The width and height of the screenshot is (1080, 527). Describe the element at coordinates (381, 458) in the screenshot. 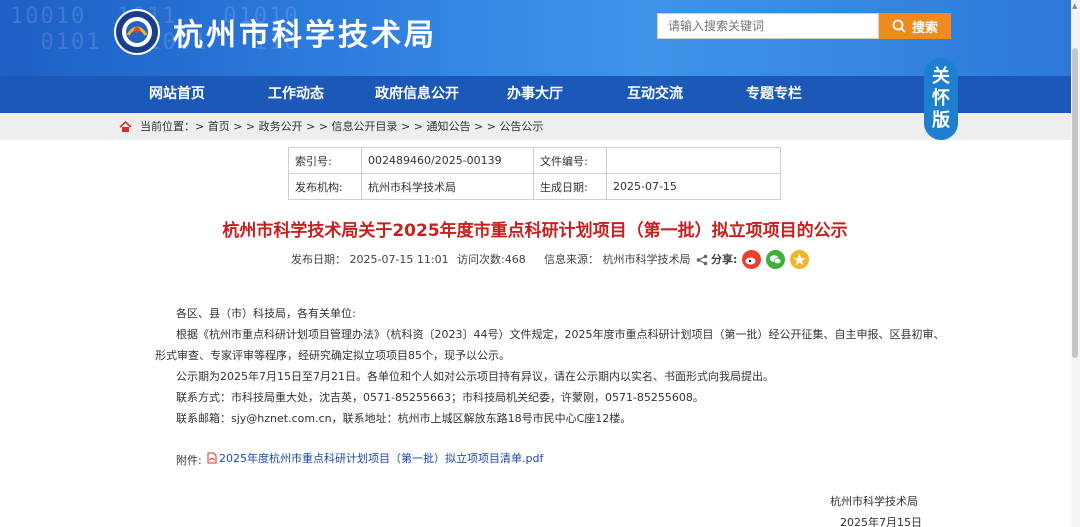

I see `attachment-filename: 2025年度杭州市重点科研计划项目（第一批）拟立项项目清单.pdf` at that location.